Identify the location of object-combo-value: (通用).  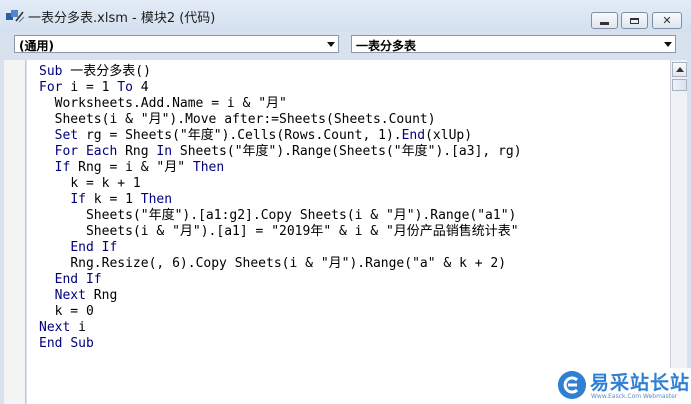
(36, 46).